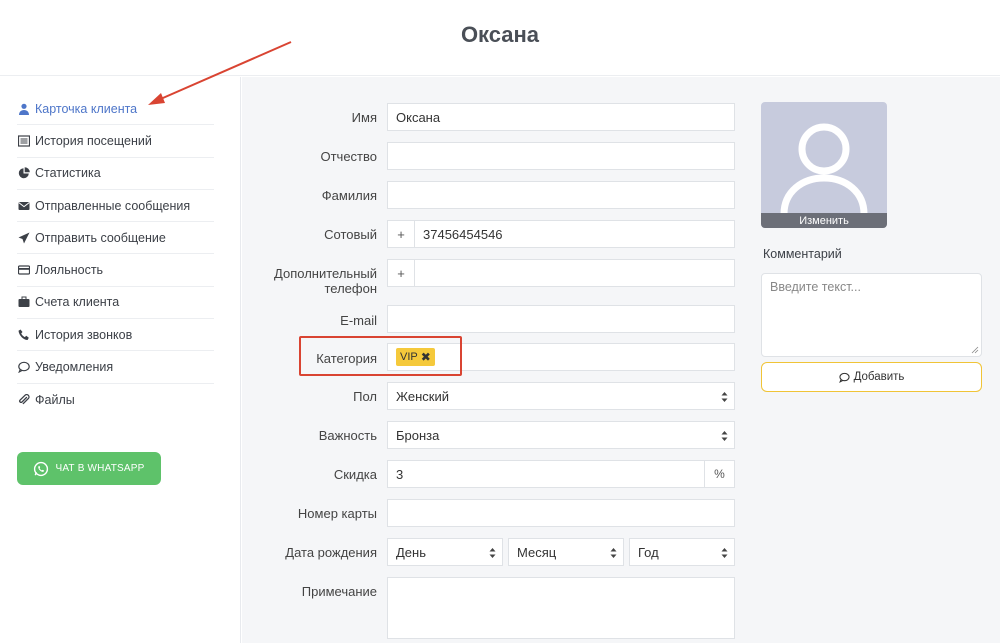 The height and width of the screenshot is (643, 1000). Describe the element at coordinates (115, 174) in the screenshot. I see `sidebar-item-statistics: Статистика` at that location.